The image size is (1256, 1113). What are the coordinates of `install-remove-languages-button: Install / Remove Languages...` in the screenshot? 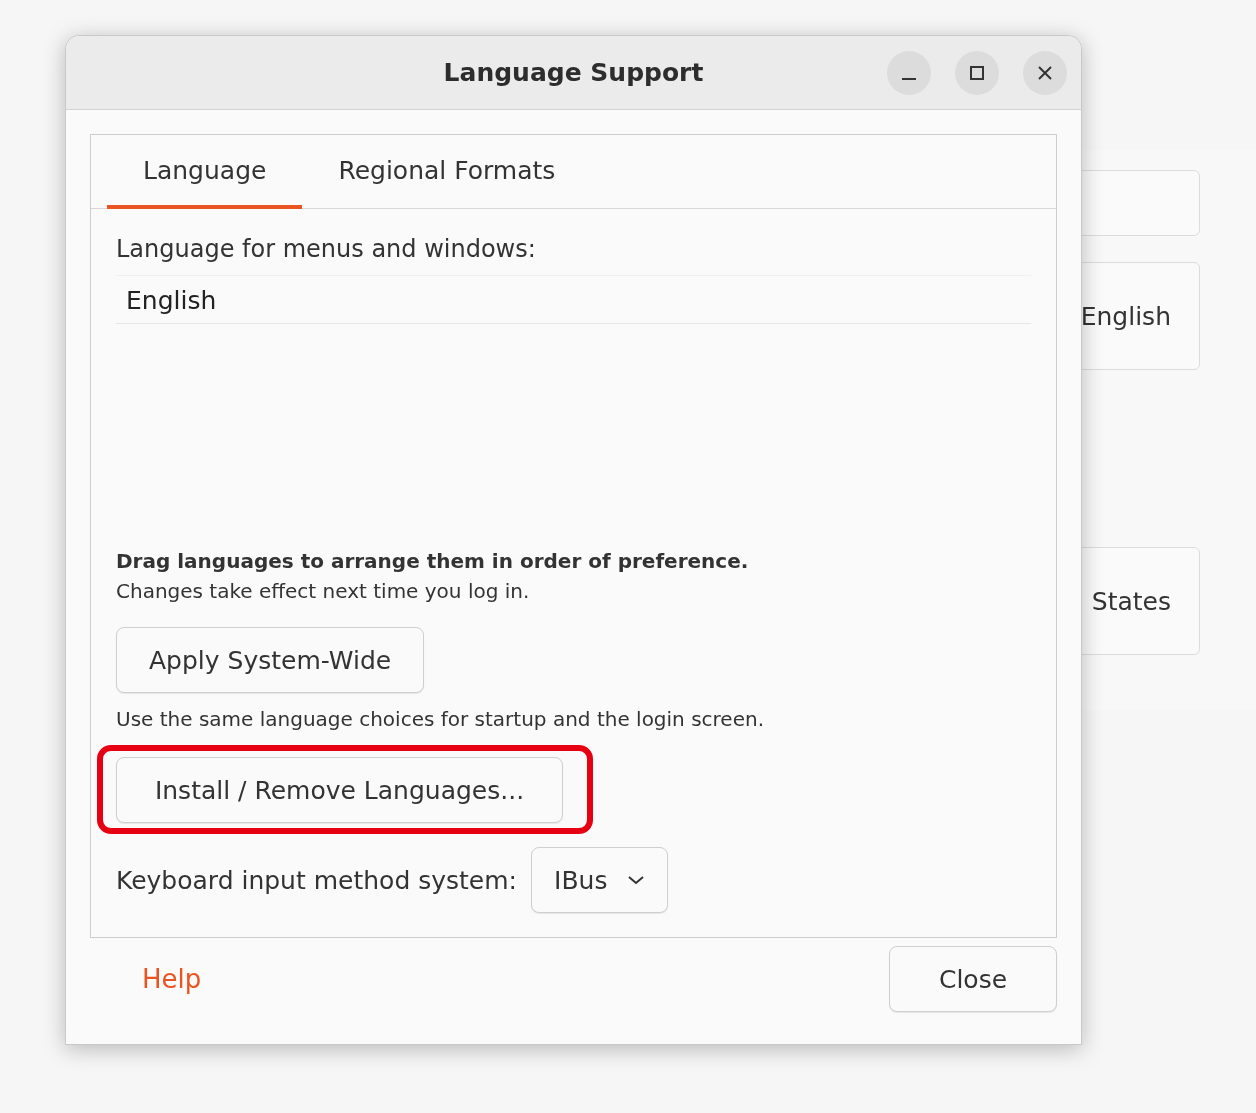 It's located at (339, 790).